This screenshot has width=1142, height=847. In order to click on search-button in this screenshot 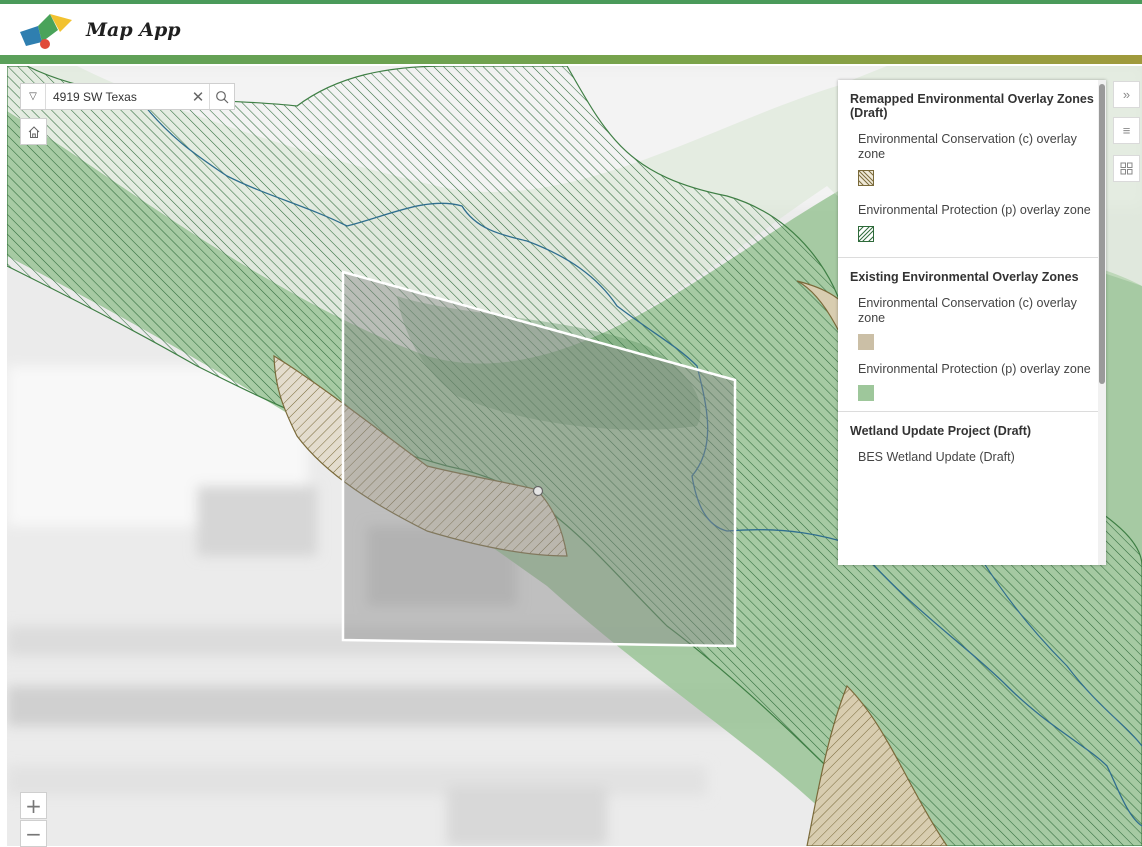, I will do `click(221, 96)`.